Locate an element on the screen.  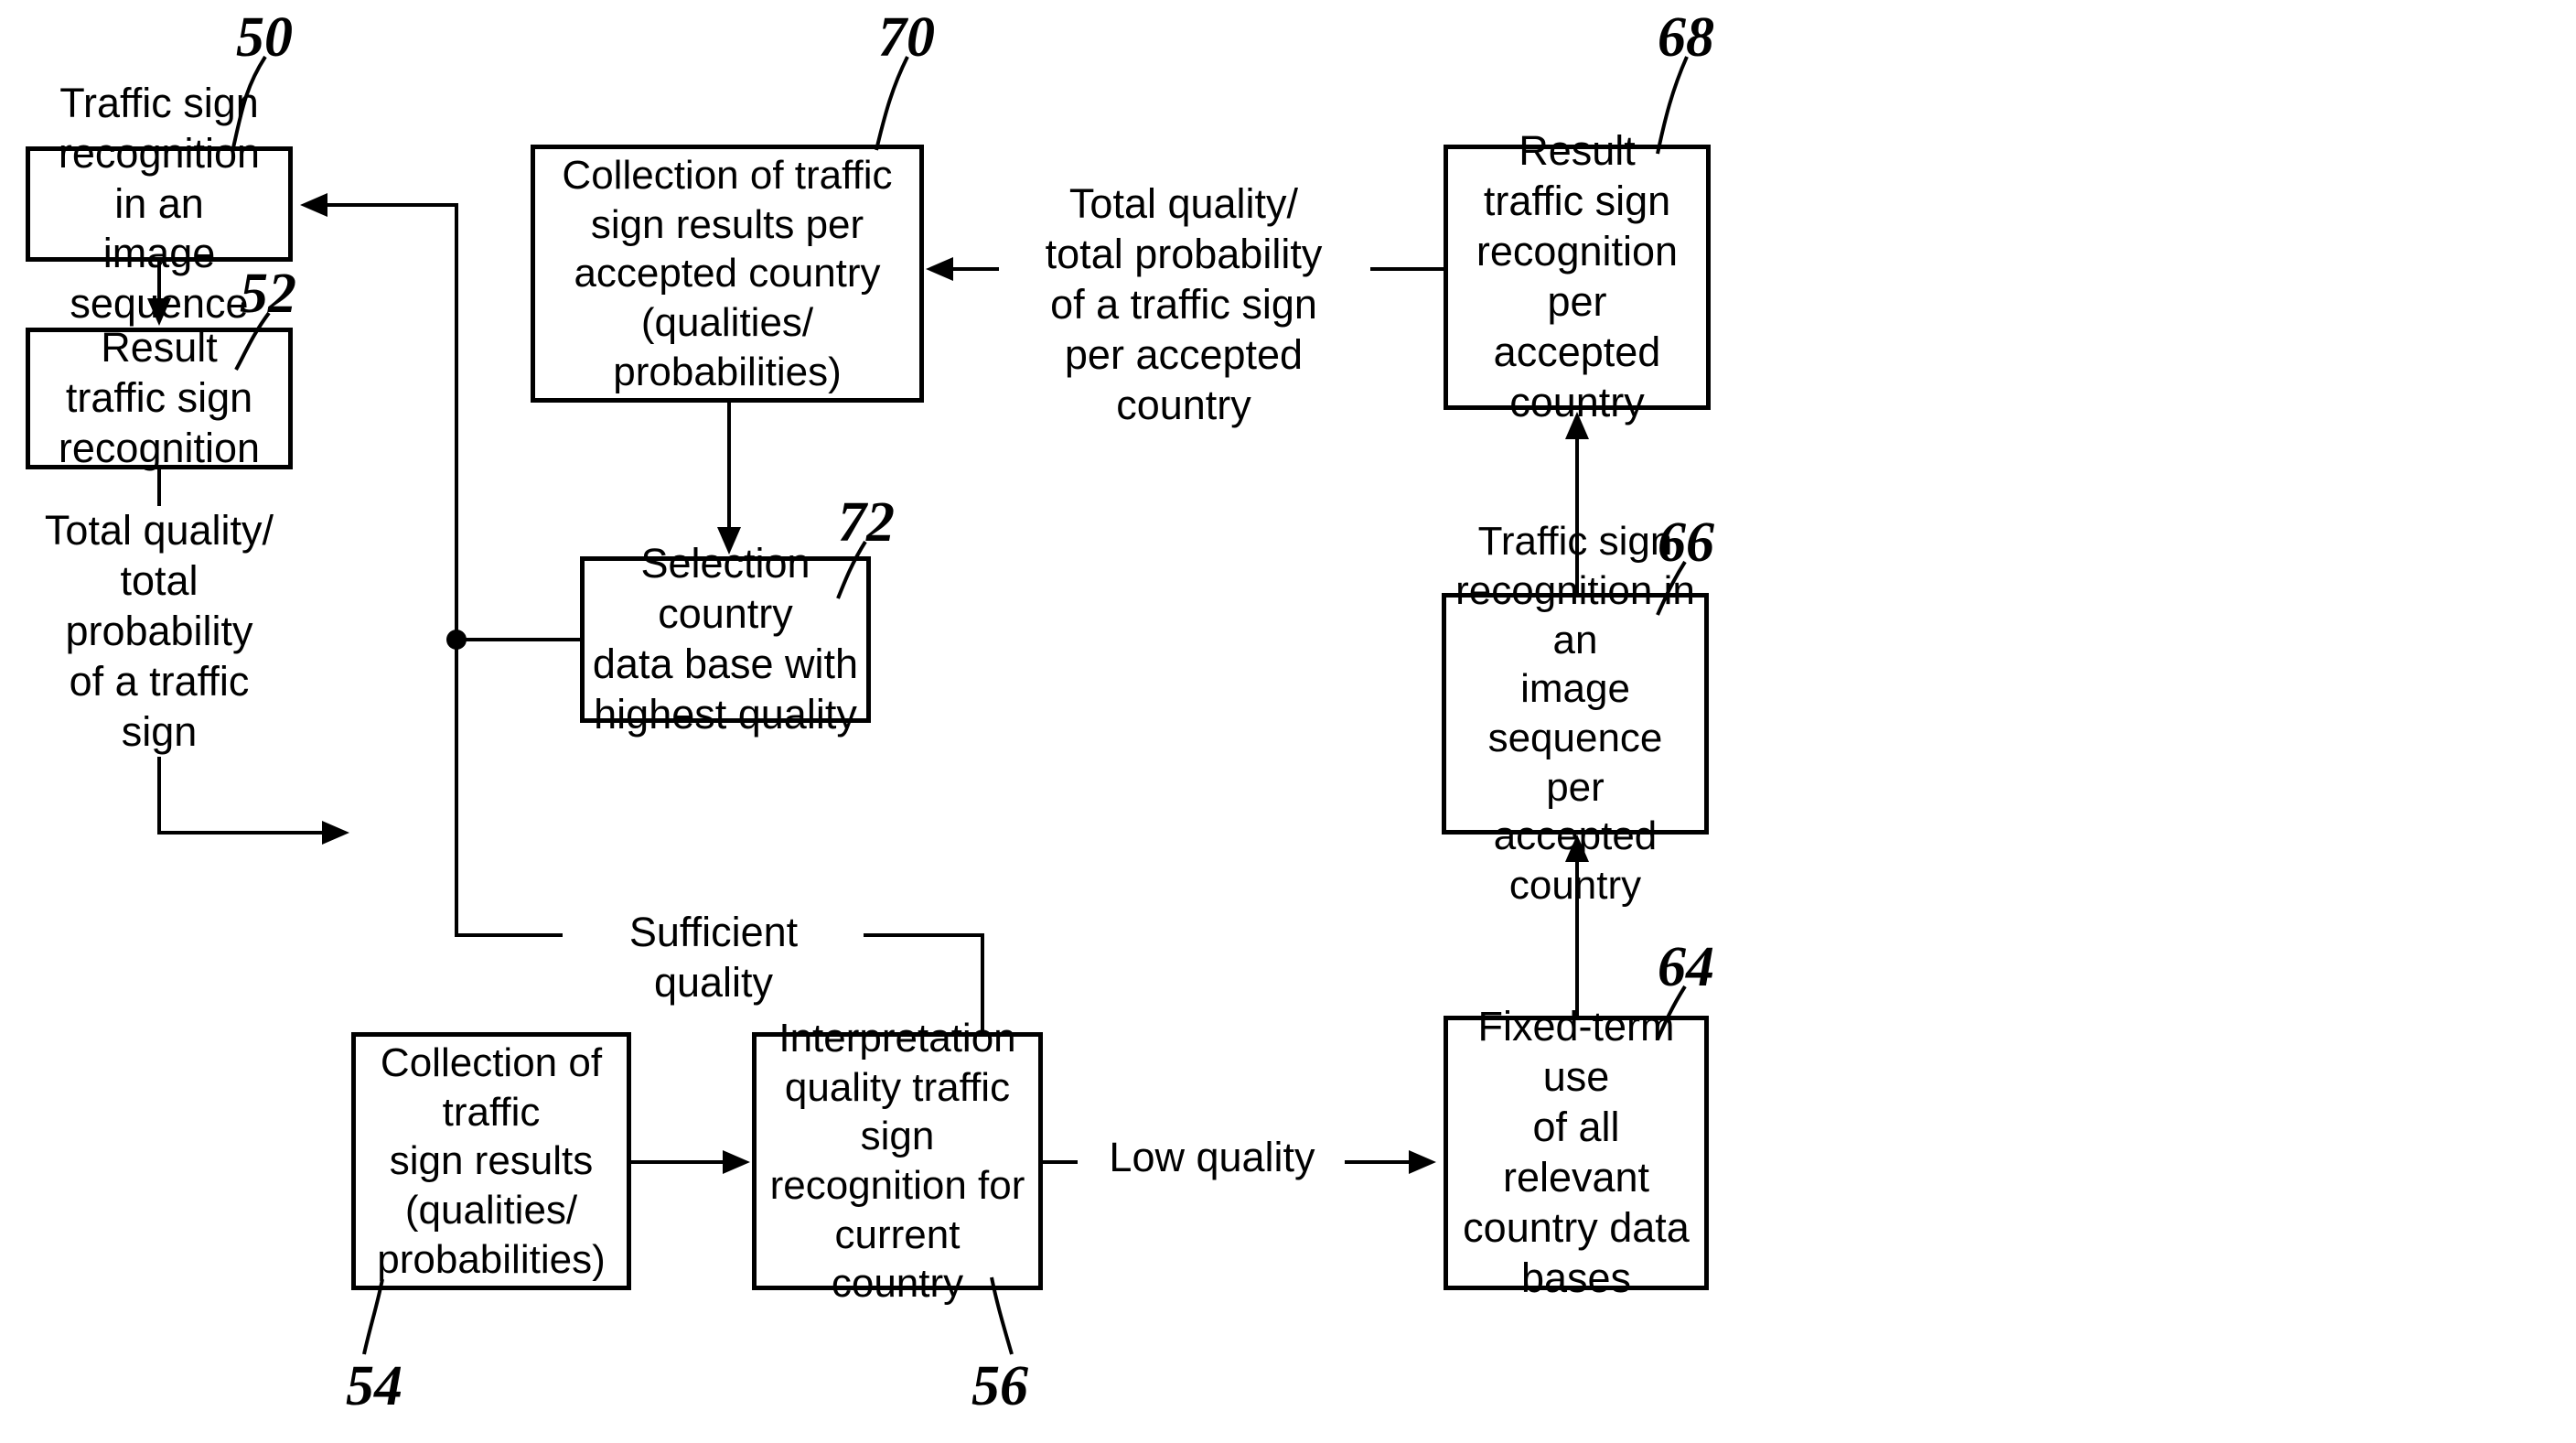
connector-56-to-64-main is located at coordinates (1379, 1162).